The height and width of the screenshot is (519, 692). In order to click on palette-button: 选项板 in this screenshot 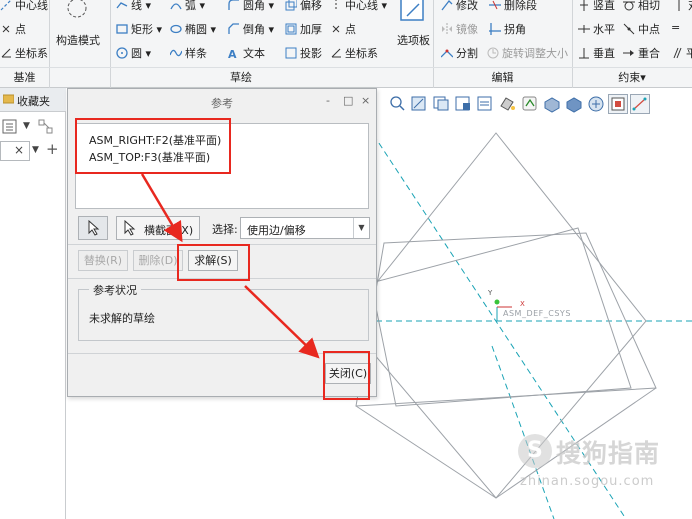, I will do `click(413, 40)`.